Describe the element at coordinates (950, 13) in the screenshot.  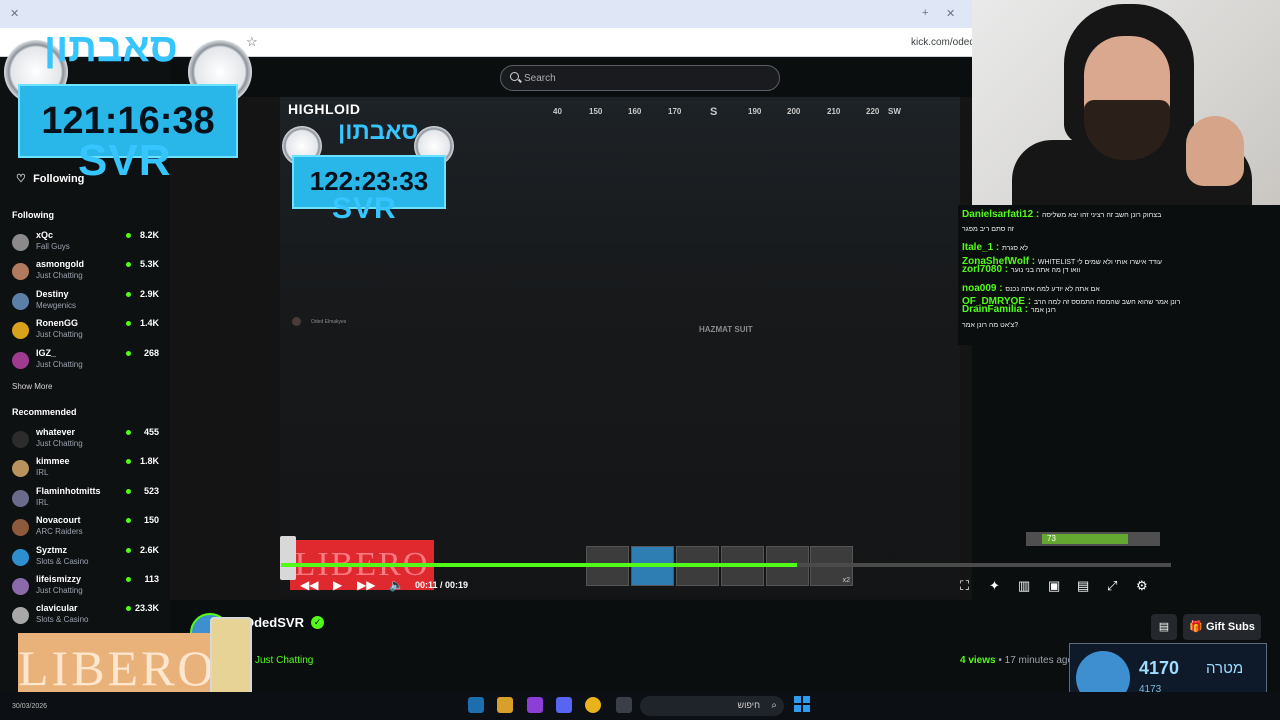
I see `close-window-icon: ✕` at that location.